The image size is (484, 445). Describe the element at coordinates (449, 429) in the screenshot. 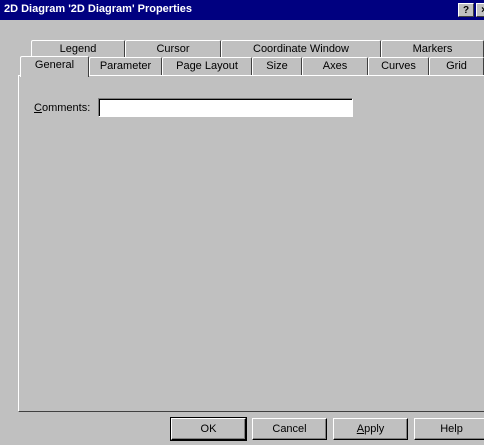

I see `help-button: Help` at that location.